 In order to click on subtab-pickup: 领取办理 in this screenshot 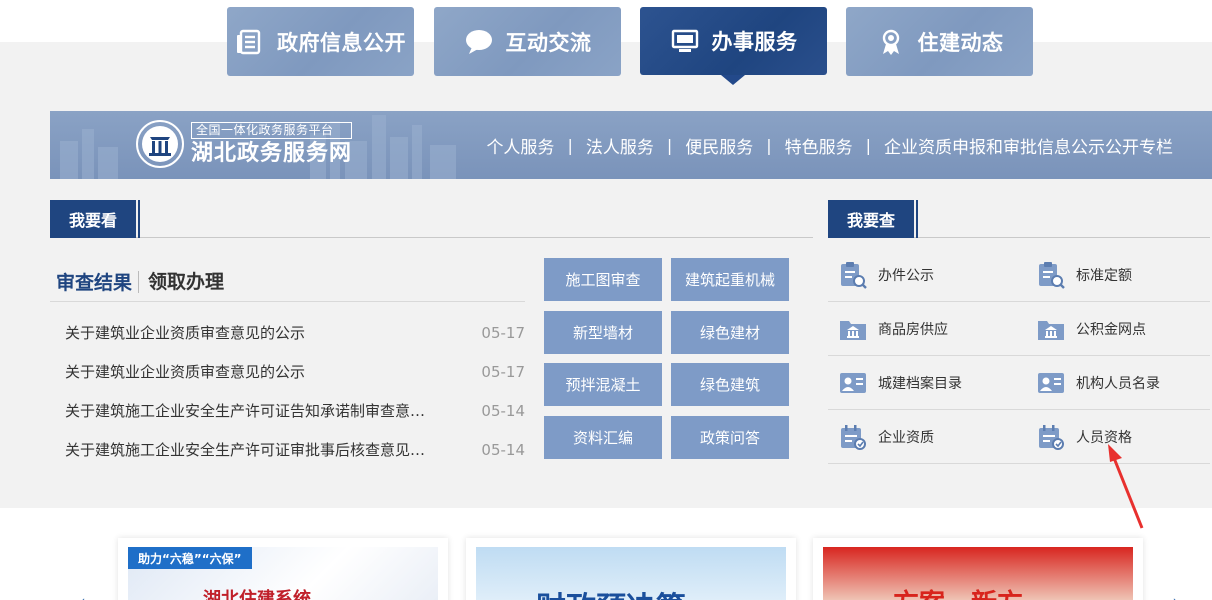, I will do `click(184, 281)`.